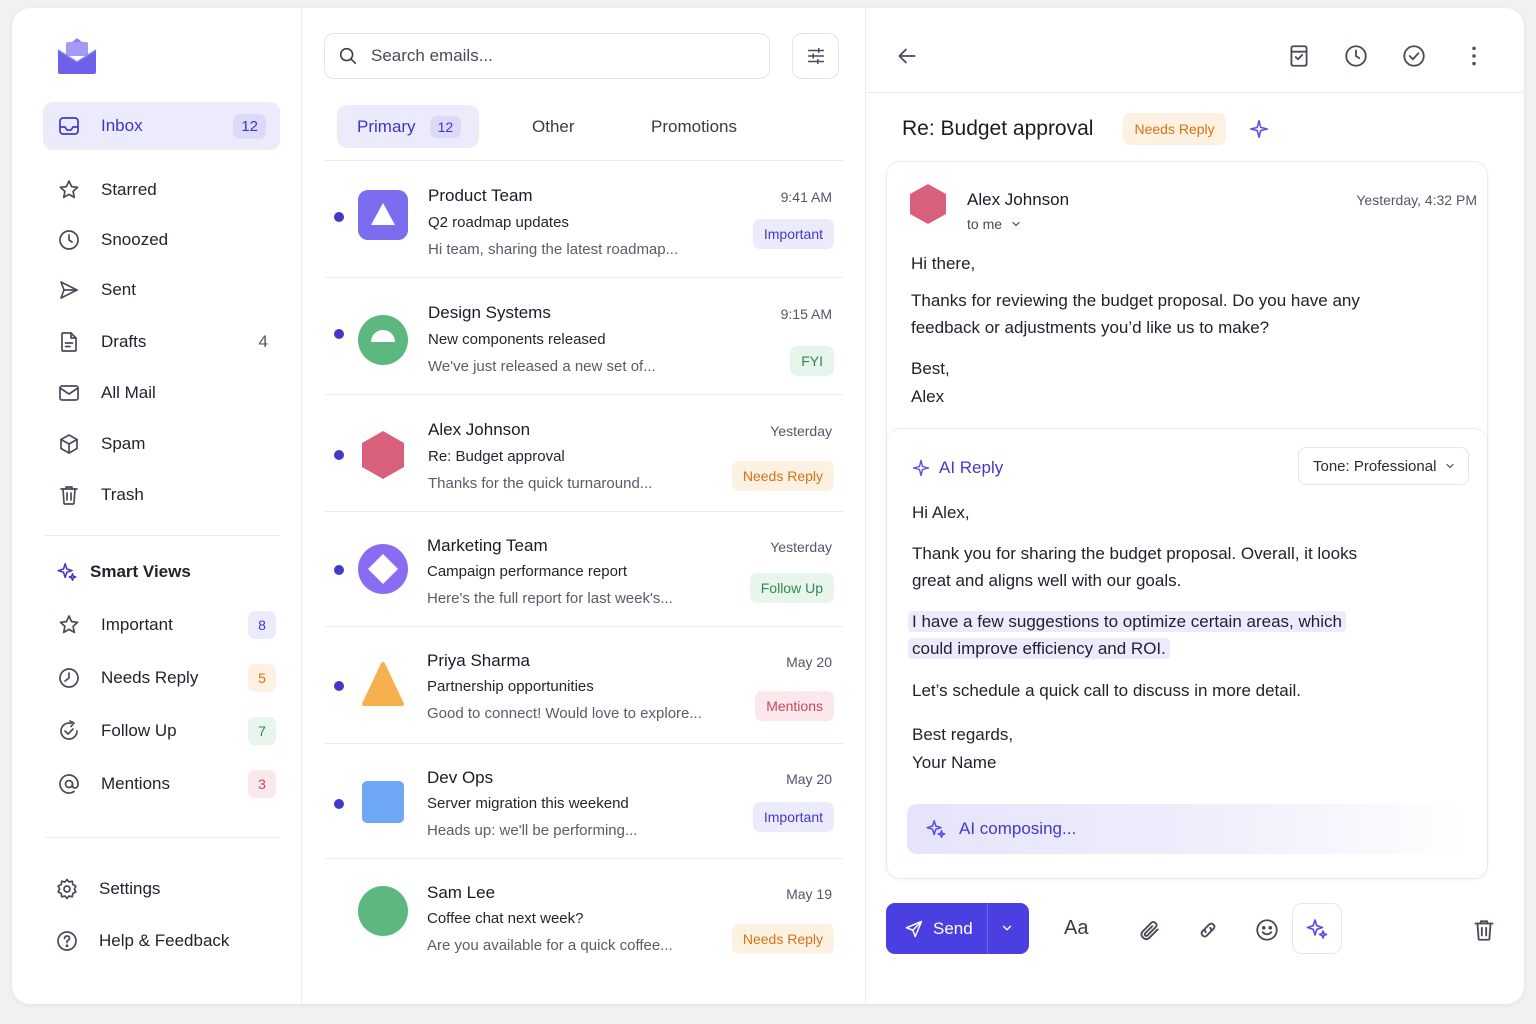  I want to click on email-label-badge: Mentions, so click(794, 706).